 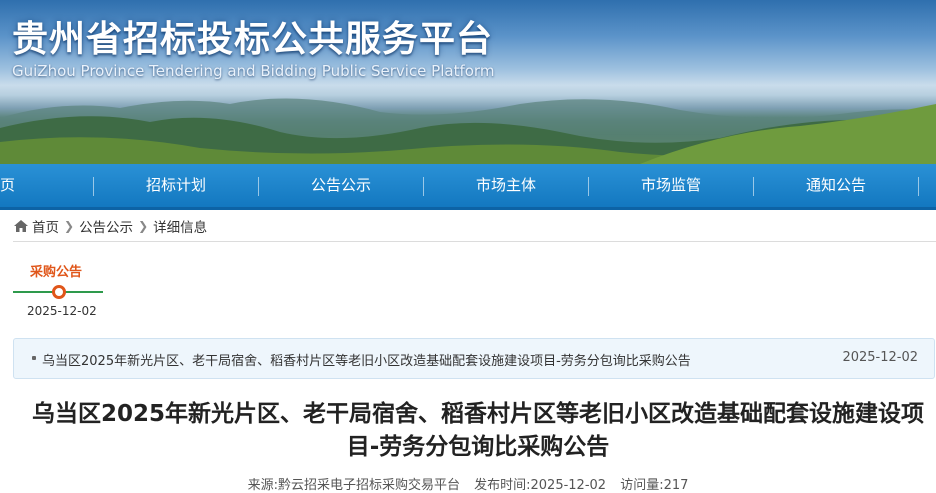 What do you see at coordinates (34, 358) in the screenshot?
I see `bullet-icon` at bounding box center [34, 358].